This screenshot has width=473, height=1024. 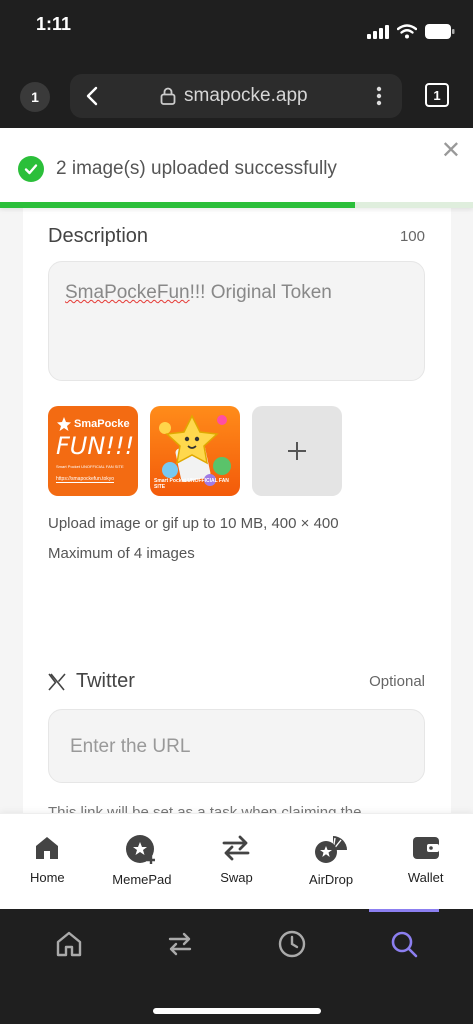 I want to click on browser-home-icon, so click(x=69, y=944).